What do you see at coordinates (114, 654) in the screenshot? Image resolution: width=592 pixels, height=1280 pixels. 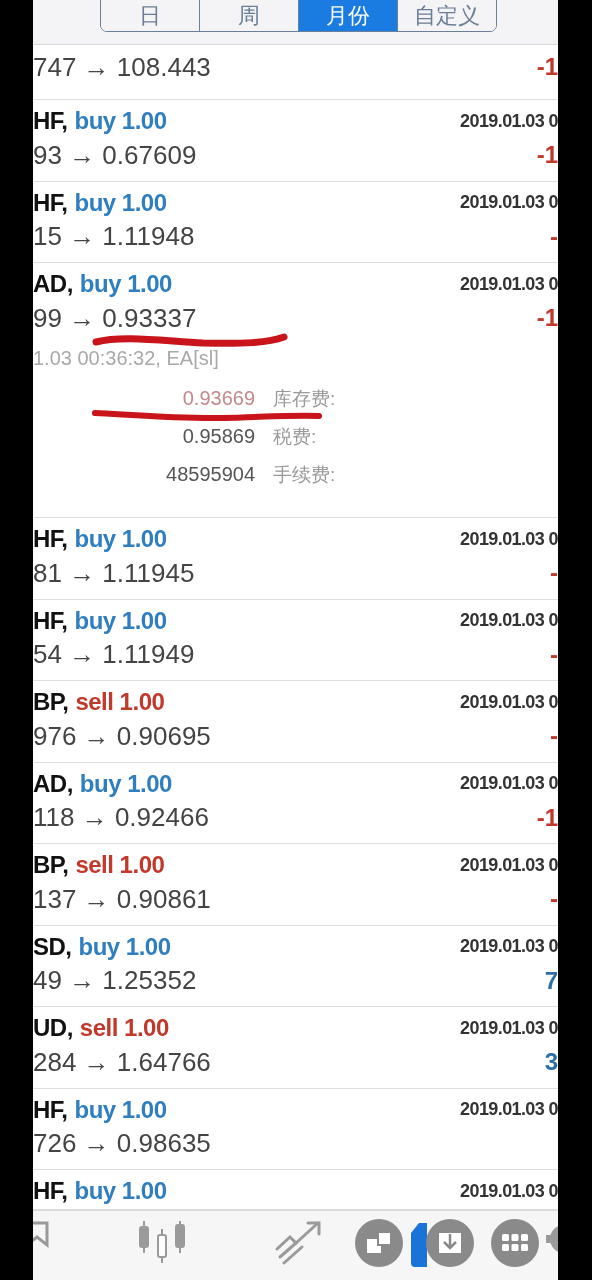 I see `price-range: 54 → 1.11949` at bounding box center [114, 654].